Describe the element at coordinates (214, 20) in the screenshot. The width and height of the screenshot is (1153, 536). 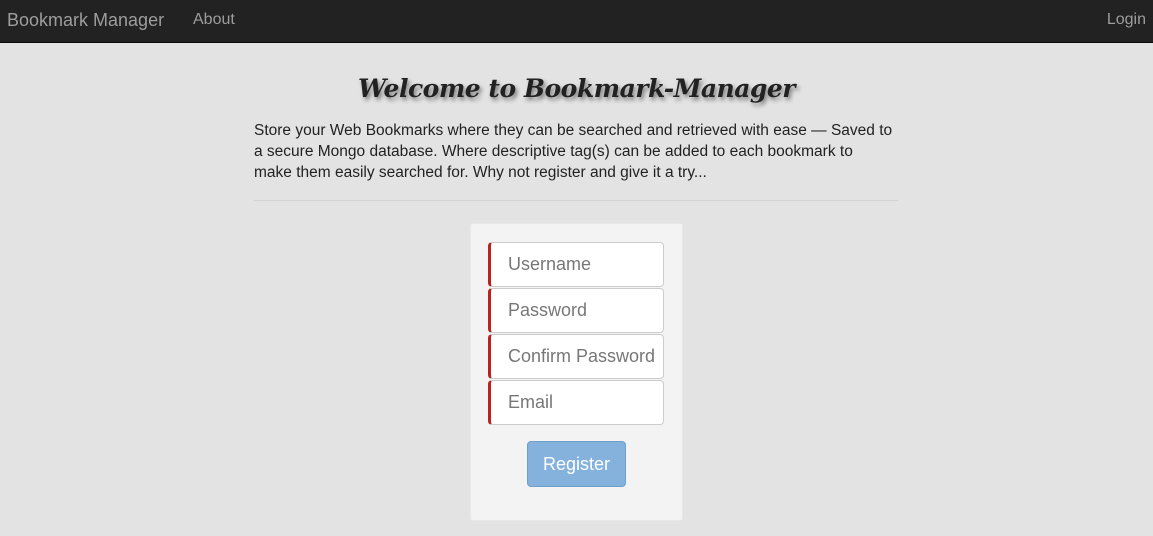
I see `nav-about-link: About` at that location.